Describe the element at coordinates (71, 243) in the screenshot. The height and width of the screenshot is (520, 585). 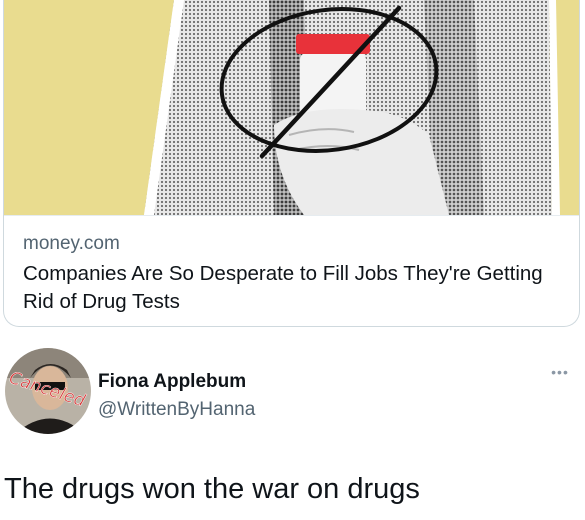
I see `link-card-domain: money.com` at that location.